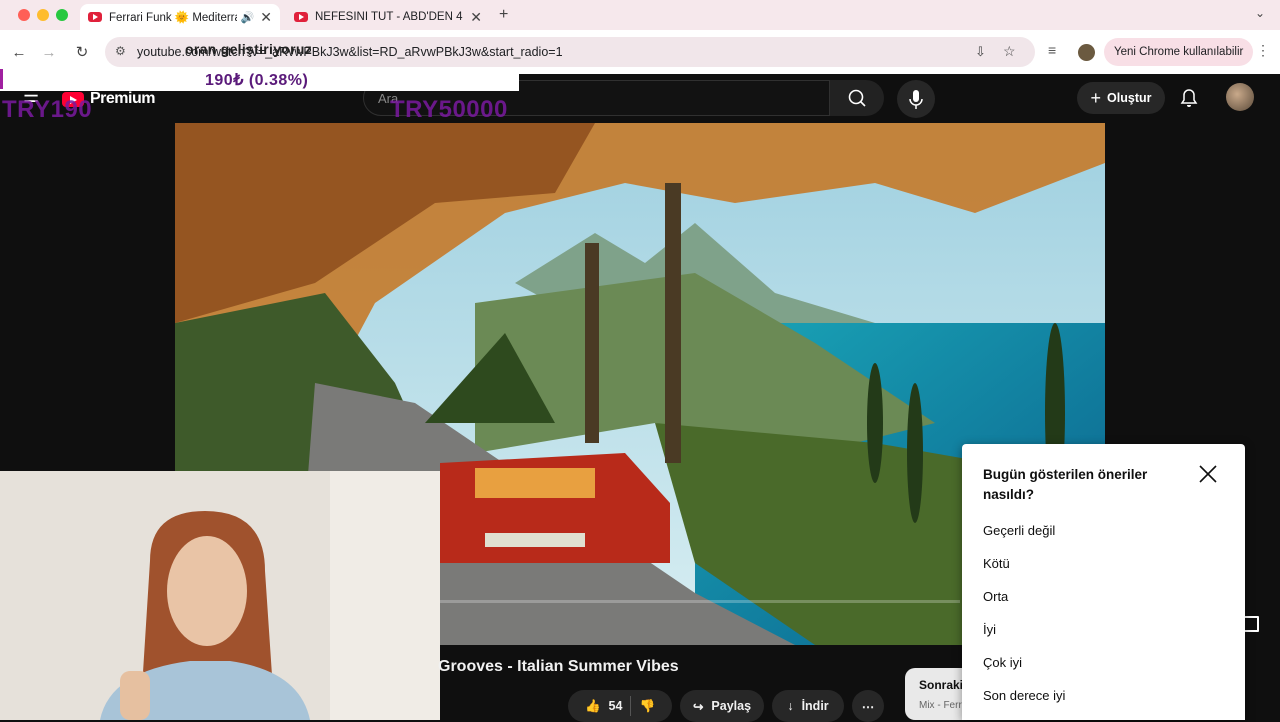 The width and height of the screenshot is (1280, 722). I want to click on webcam-person-image, so click(220, 595).